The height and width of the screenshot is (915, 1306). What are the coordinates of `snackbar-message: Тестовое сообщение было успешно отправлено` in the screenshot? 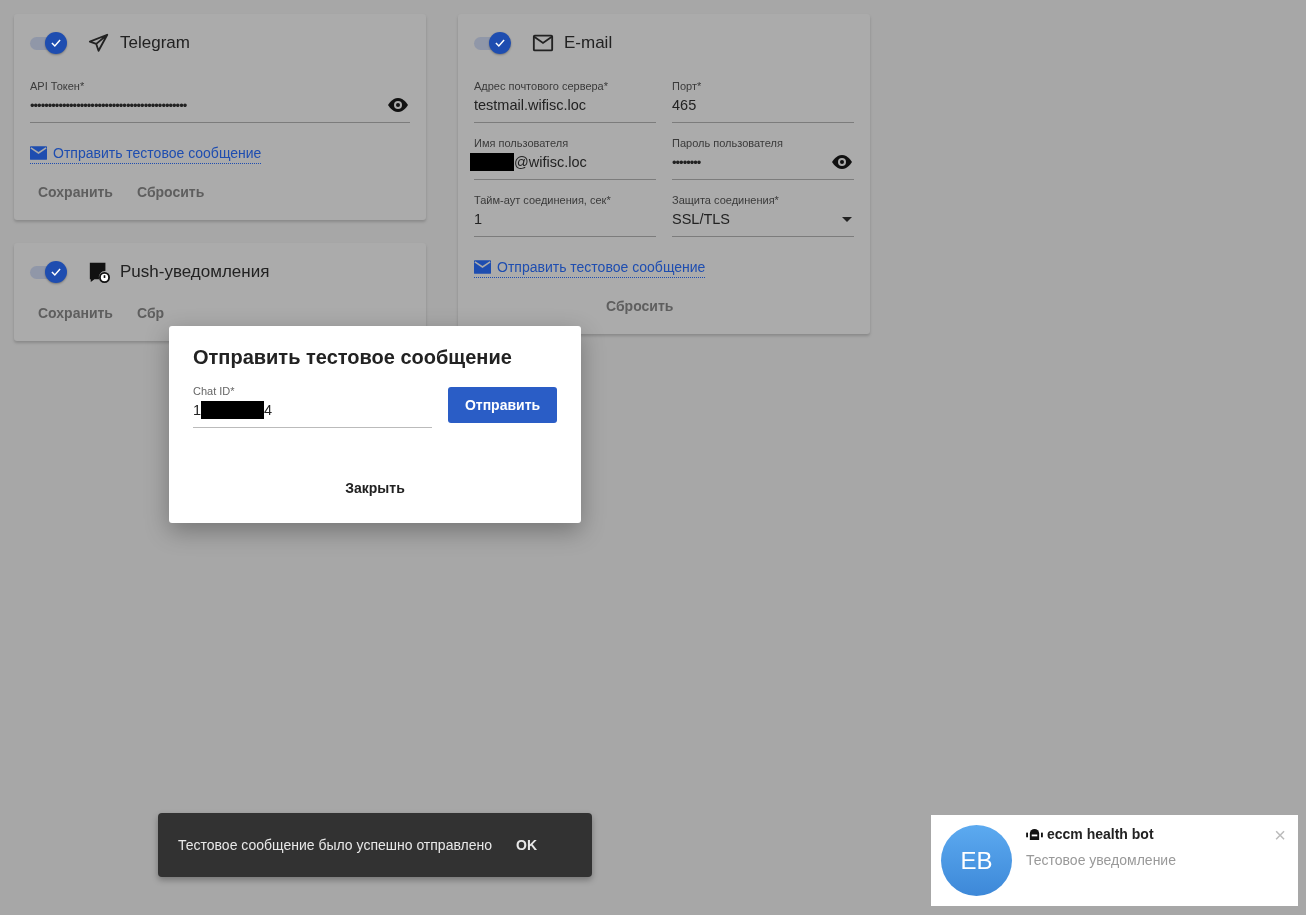 It's located at (335, 845).